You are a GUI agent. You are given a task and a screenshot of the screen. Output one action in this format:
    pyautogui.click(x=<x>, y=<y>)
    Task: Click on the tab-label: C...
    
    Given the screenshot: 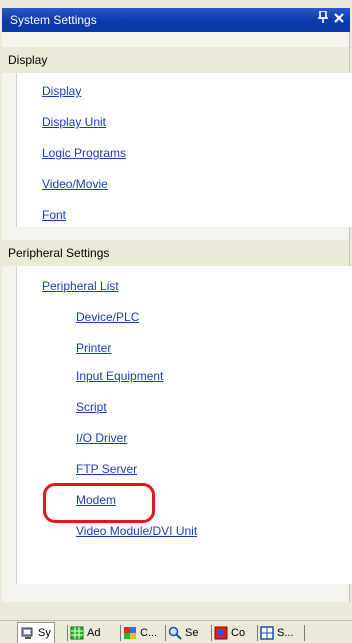 What is the action you would take?
    pyautogui.click(x=149, y=633)
    